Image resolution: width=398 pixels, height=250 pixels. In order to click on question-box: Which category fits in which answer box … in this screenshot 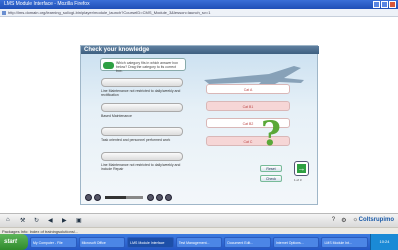, I will do `click(143, 65)`.